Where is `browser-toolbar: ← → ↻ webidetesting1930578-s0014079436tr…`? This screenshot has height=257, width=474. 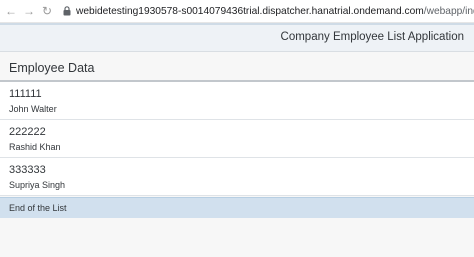
browser-toolbar: ← → ↻ webidetesting1930578-s0014079436tr… is located at coordinates (237, 11).